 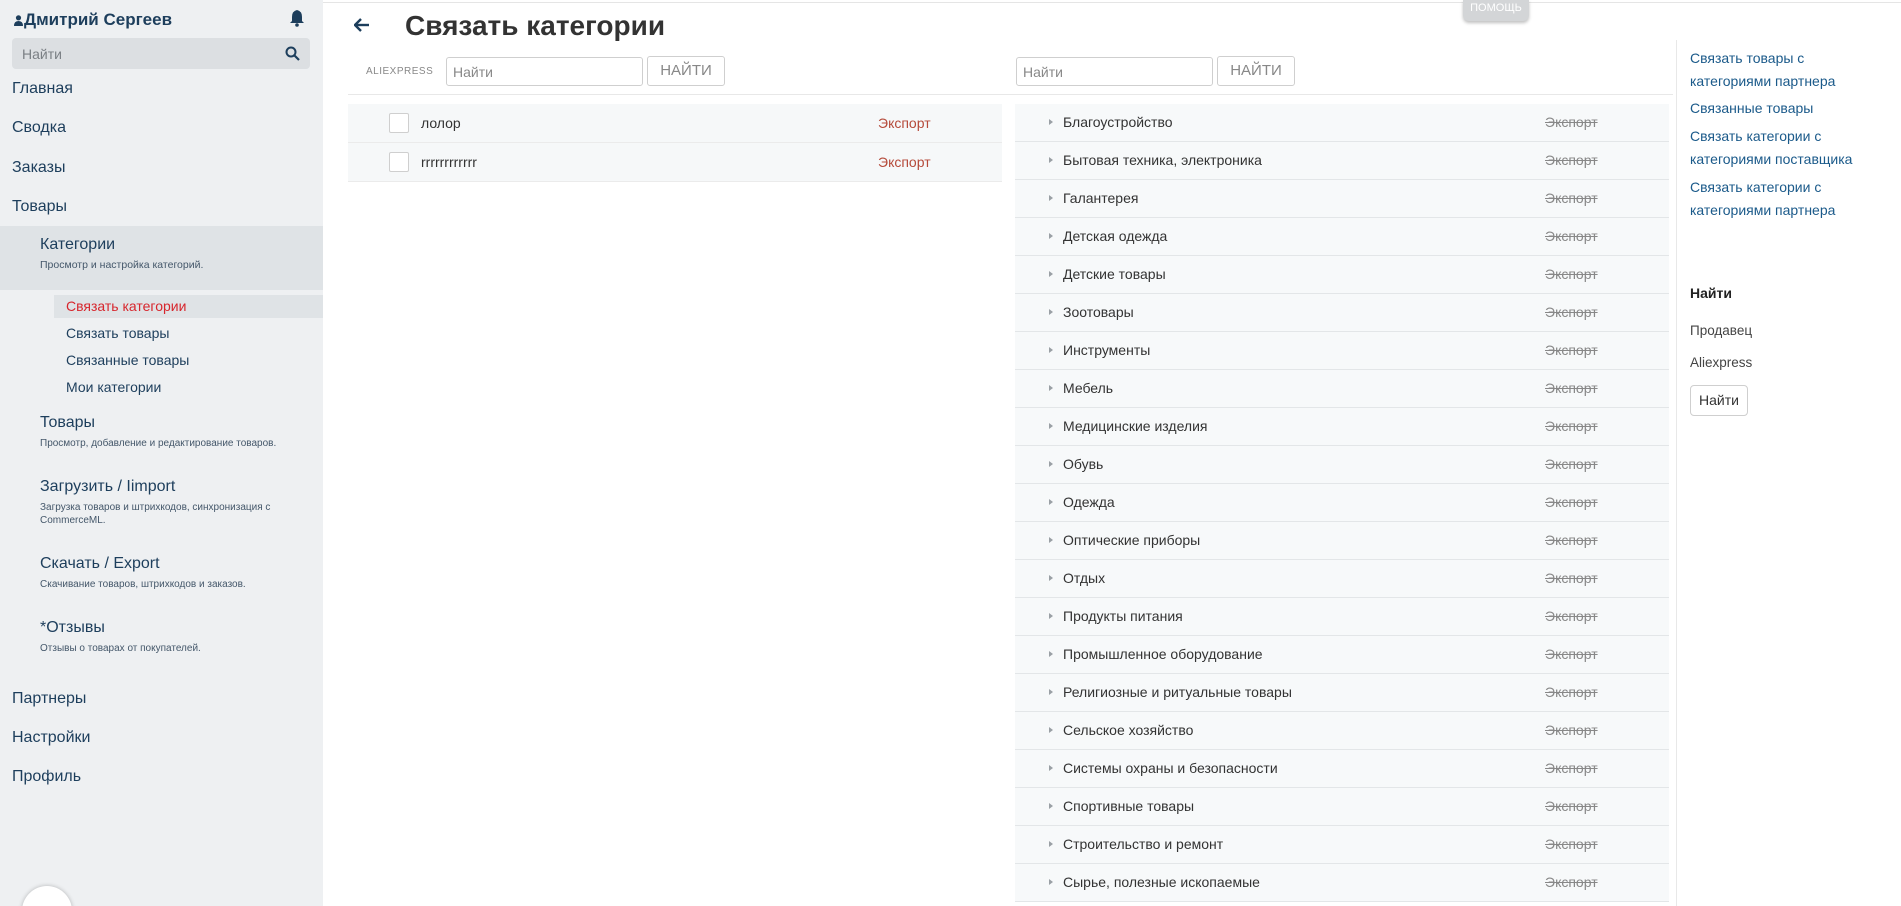 I want to click on category-name: Продукты питания, so click(x=1123, y=616).